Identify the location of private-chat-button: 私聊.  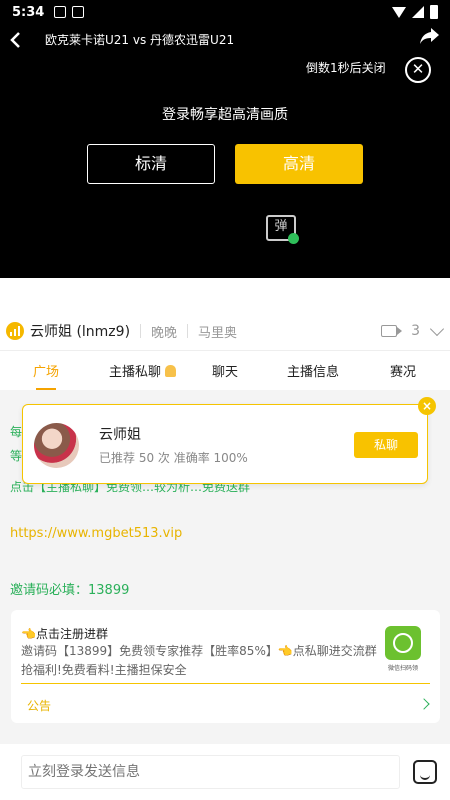
(386, 445).